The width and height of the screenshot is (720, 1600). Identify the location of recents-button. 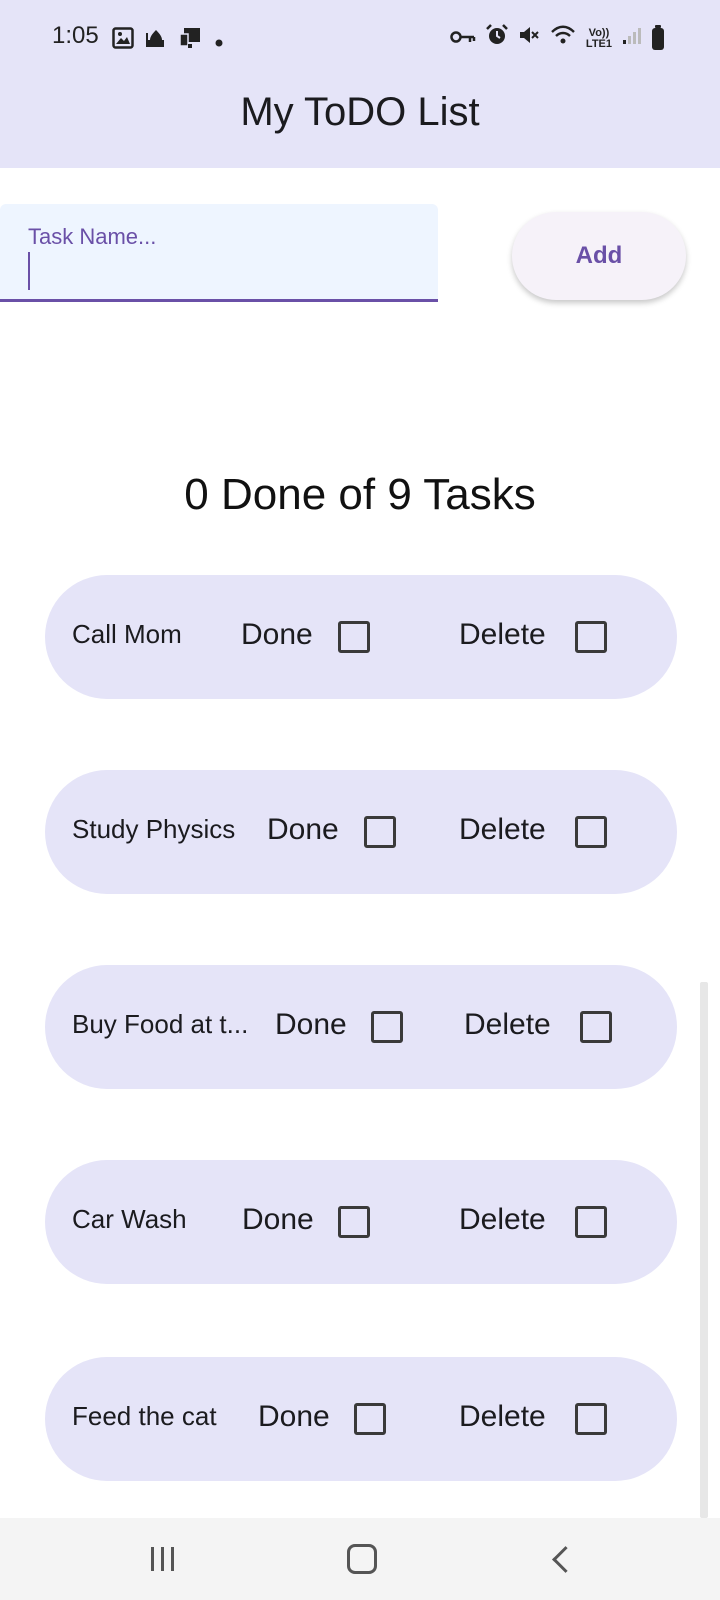
(162, 1559).